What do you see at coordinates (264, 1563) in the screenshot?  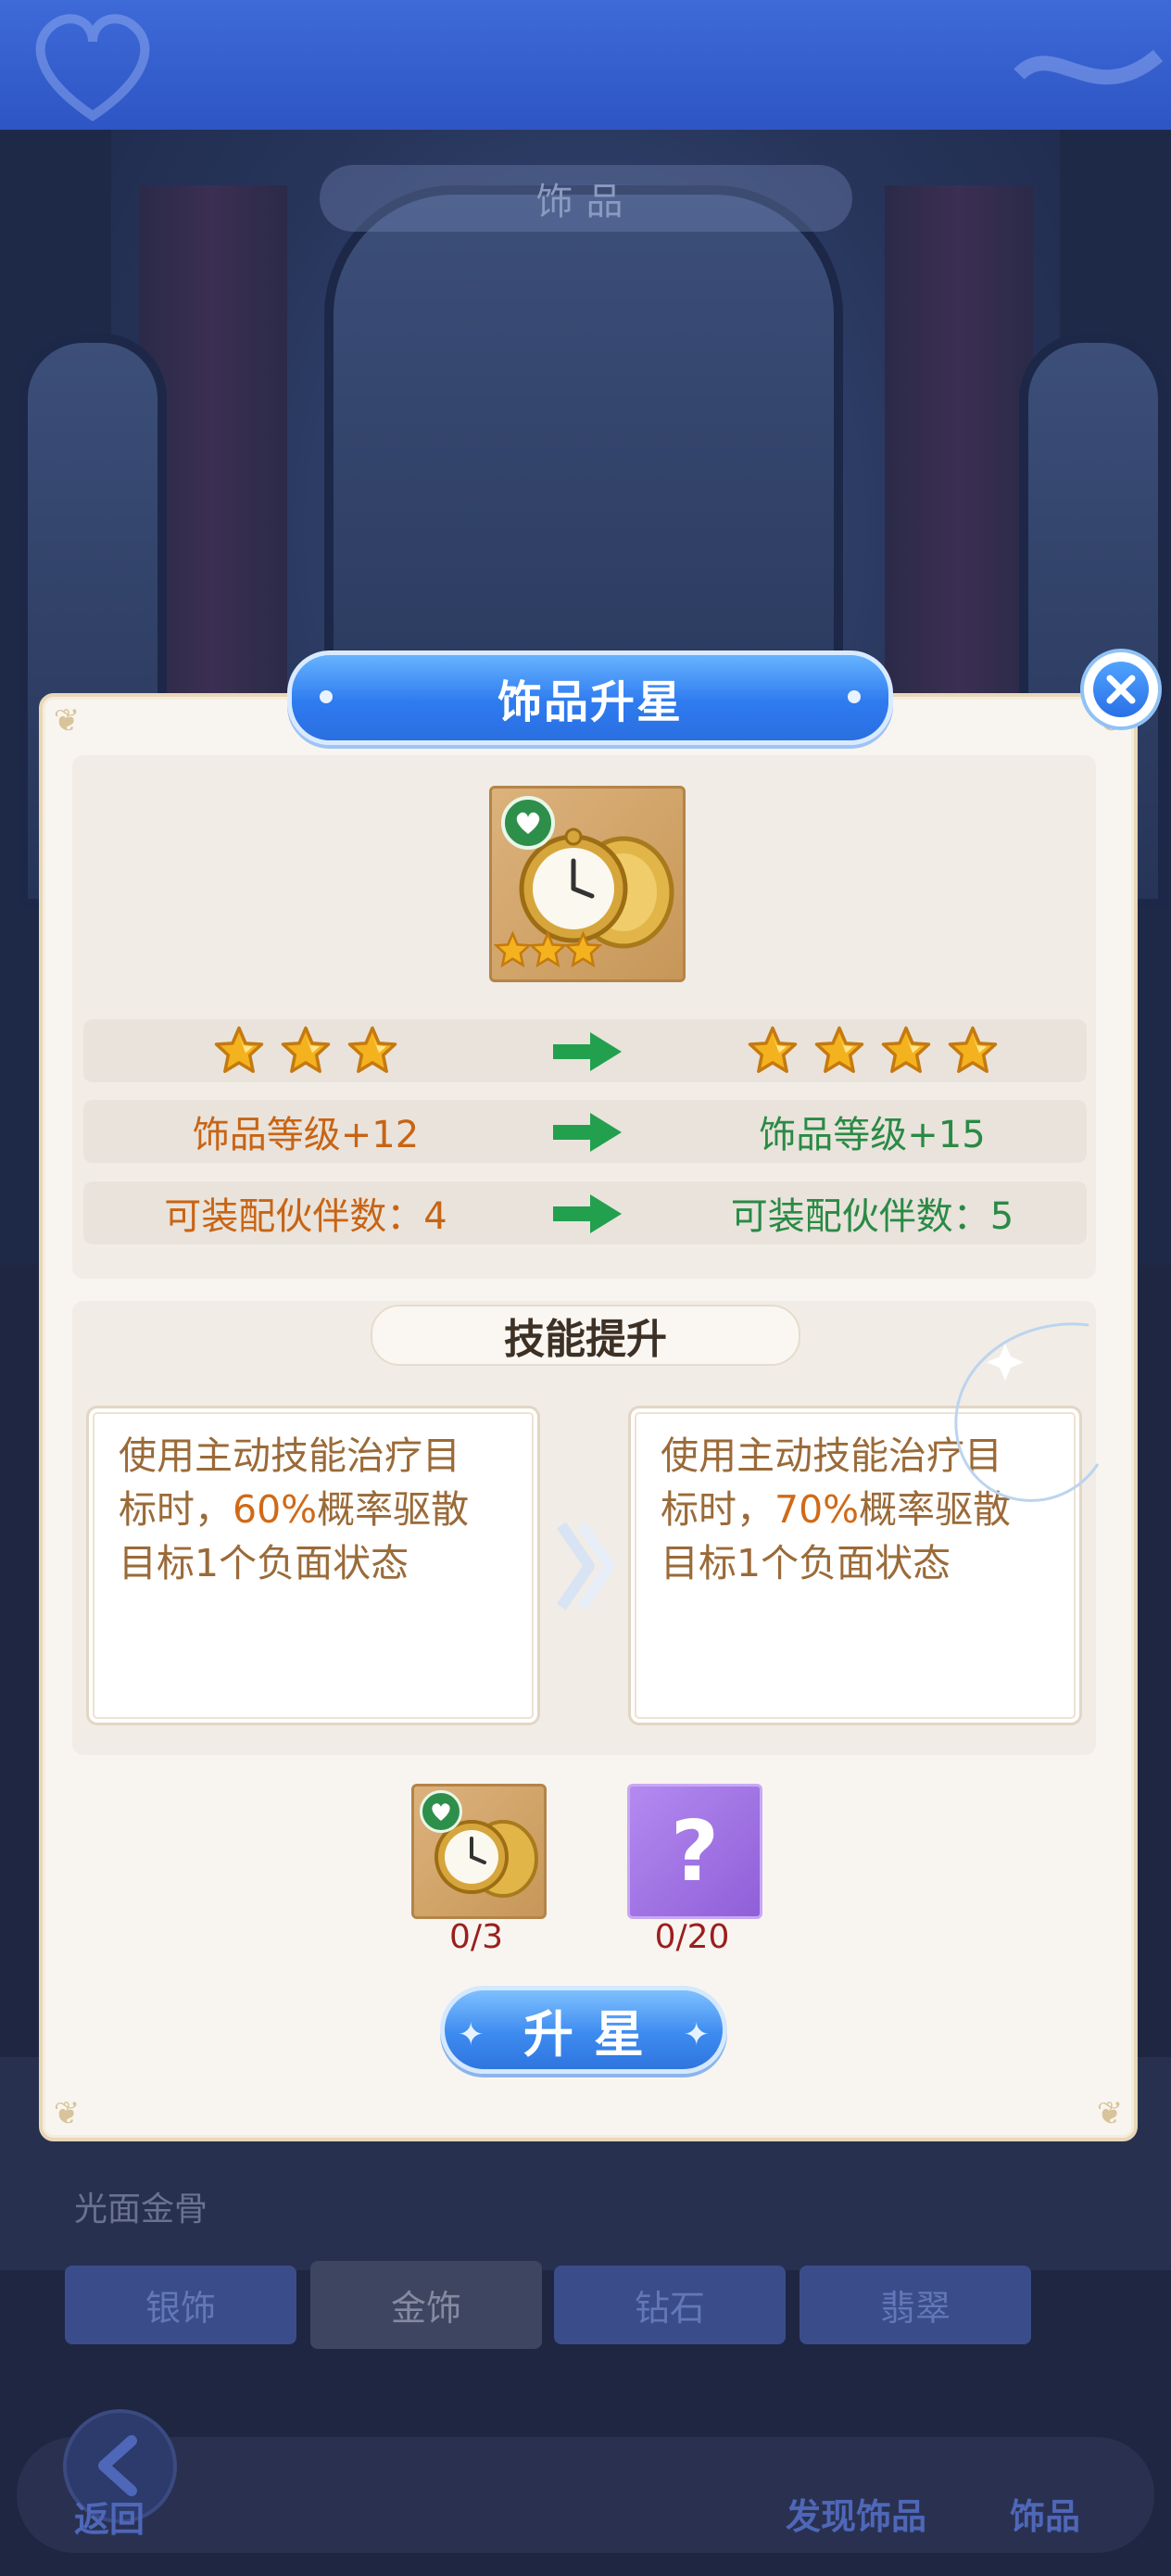 I see `skill-before-line3: 目标1个负面状态` at bounding box center [264, 1563].